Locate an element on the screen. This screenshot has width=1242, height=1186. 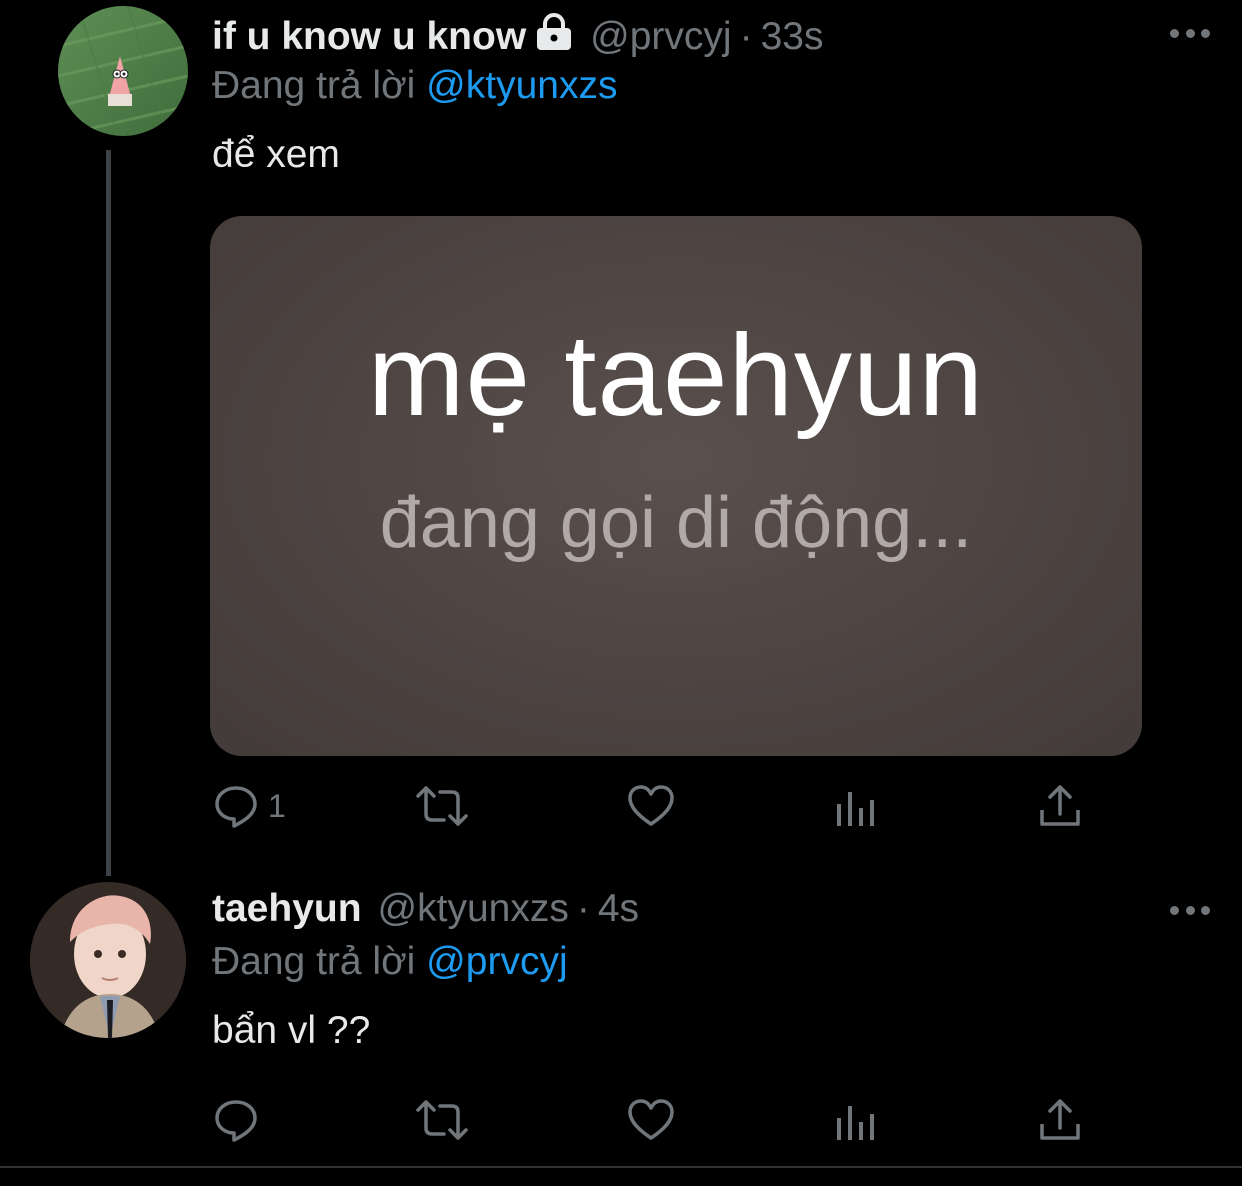
tweet-header: if u know u know @prvcyj · 33s is located at coordinates (517, 37).